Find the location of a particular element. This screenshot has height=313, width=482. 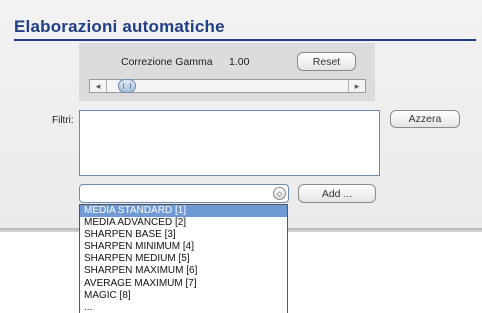

dropdown-option: SHARPEN BASE [3] is located at coordinates (183, 235).